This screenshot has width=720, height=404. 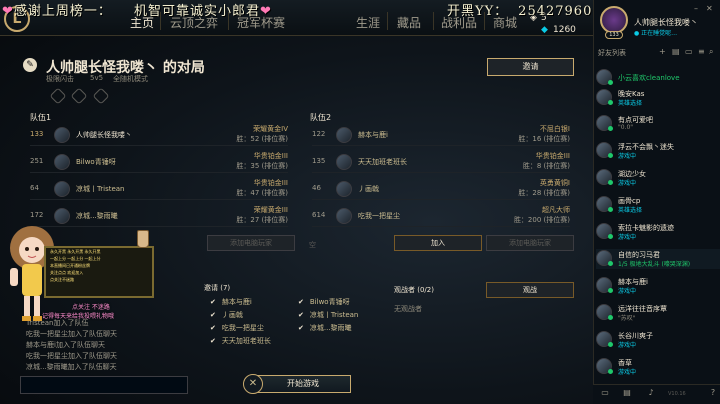 I want to click on nav-profile: 生涯, so click(x=368, y=22).